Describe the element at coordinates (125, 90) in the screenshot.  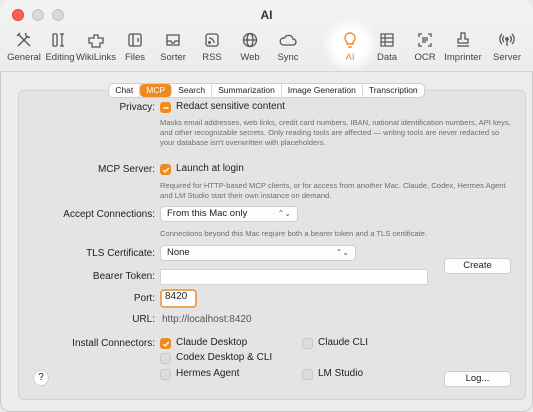
I see `tab-chat: Chat` at that location.